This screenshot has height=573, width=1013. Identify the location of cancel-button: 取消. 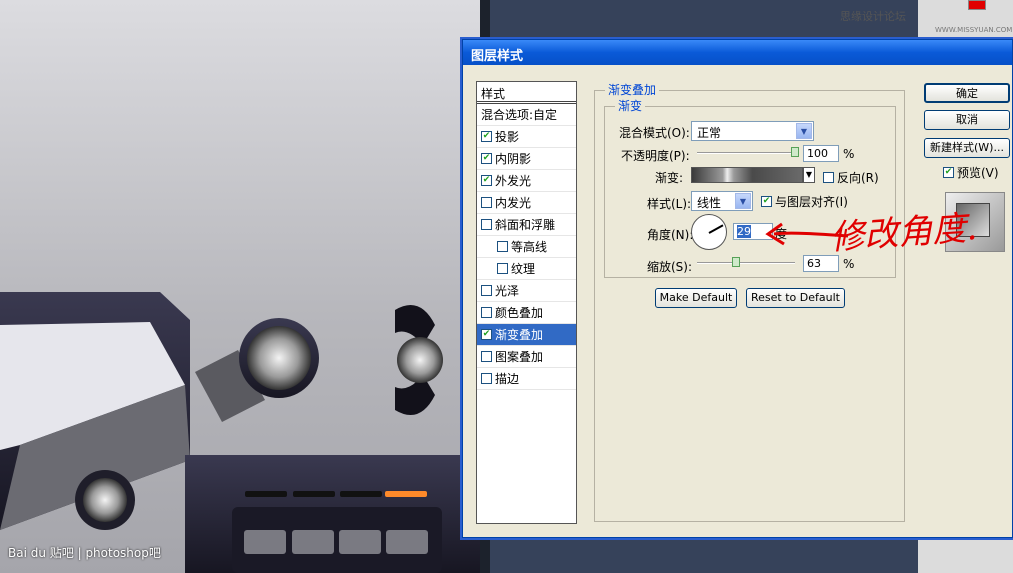
(967, 120).